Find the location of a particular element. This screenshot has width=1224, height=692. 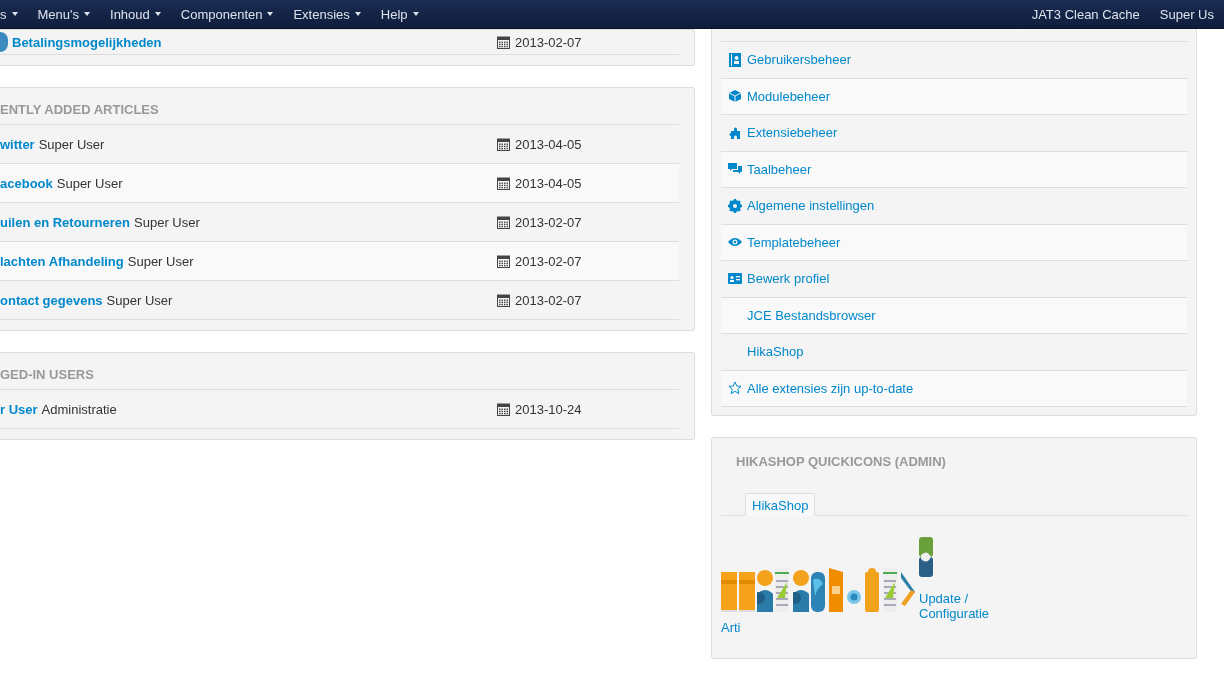

quickicon-label: Update / Configuratie is located at coordinates (954, 606).